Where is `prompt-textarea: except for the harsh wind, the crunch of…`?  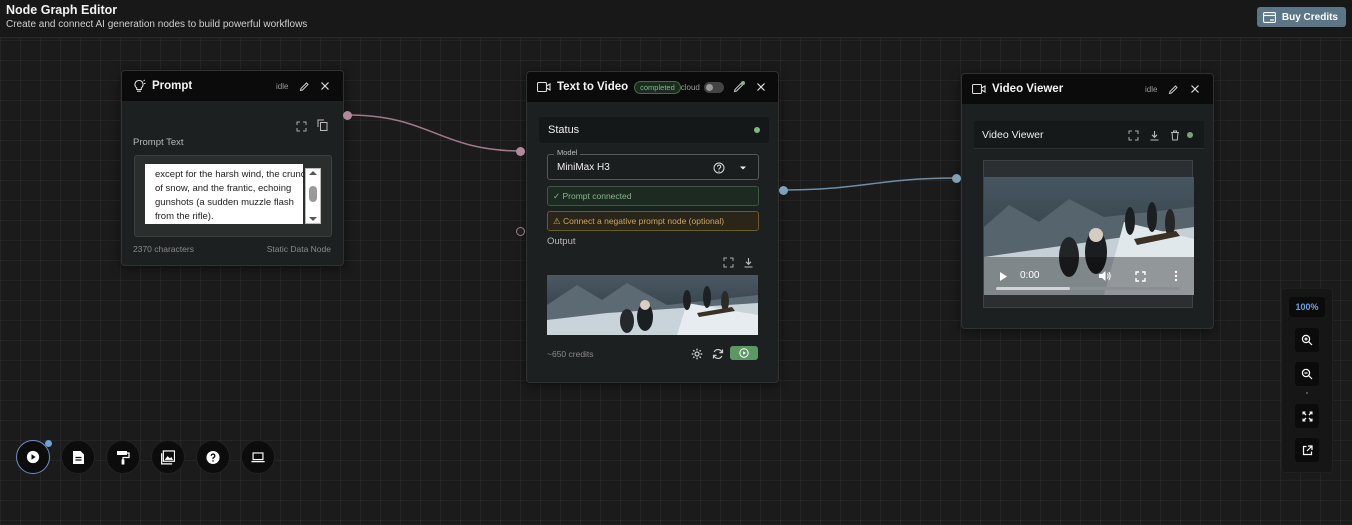 prompt-textarea: except for the harsh wind, the crunch of… is located at coordinates (228, 194).